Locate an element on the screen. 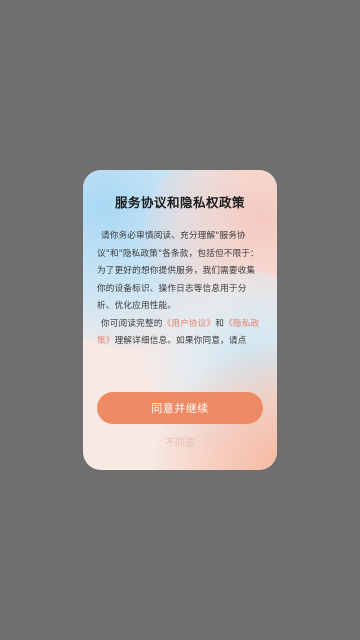 This screenshot has height=640, width=360. user-agreement-link: 《用户协议》 is located at coordinates (189, 324).